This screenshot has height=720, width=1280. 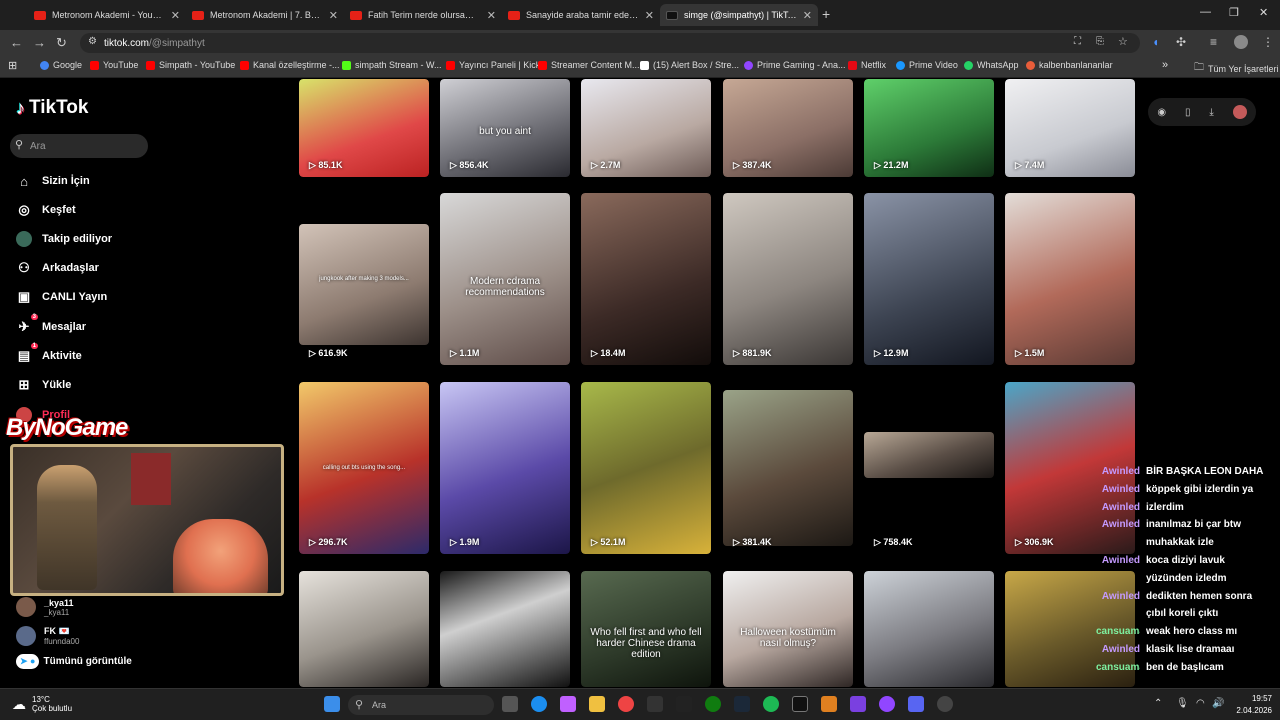 I want to click on video-card: ▷ 381.4K, so click(x=788, y=468).